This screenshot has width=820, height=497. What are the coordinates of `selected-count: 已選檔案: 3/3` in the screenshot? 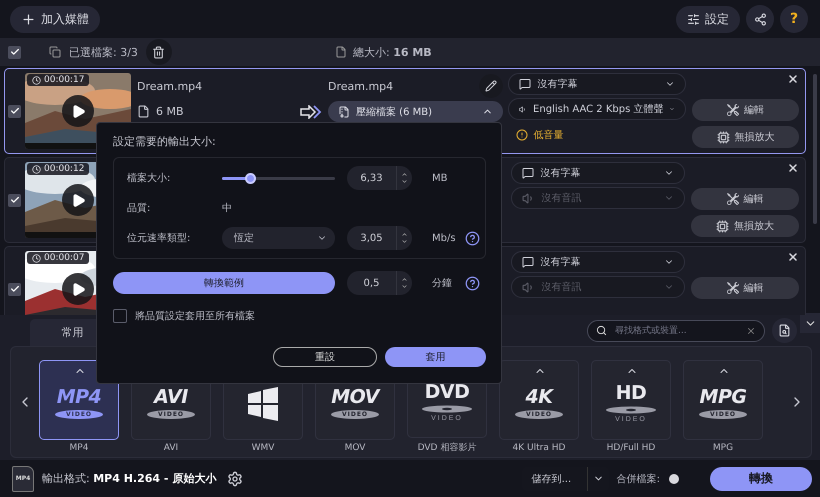 It's located at (103, 52).